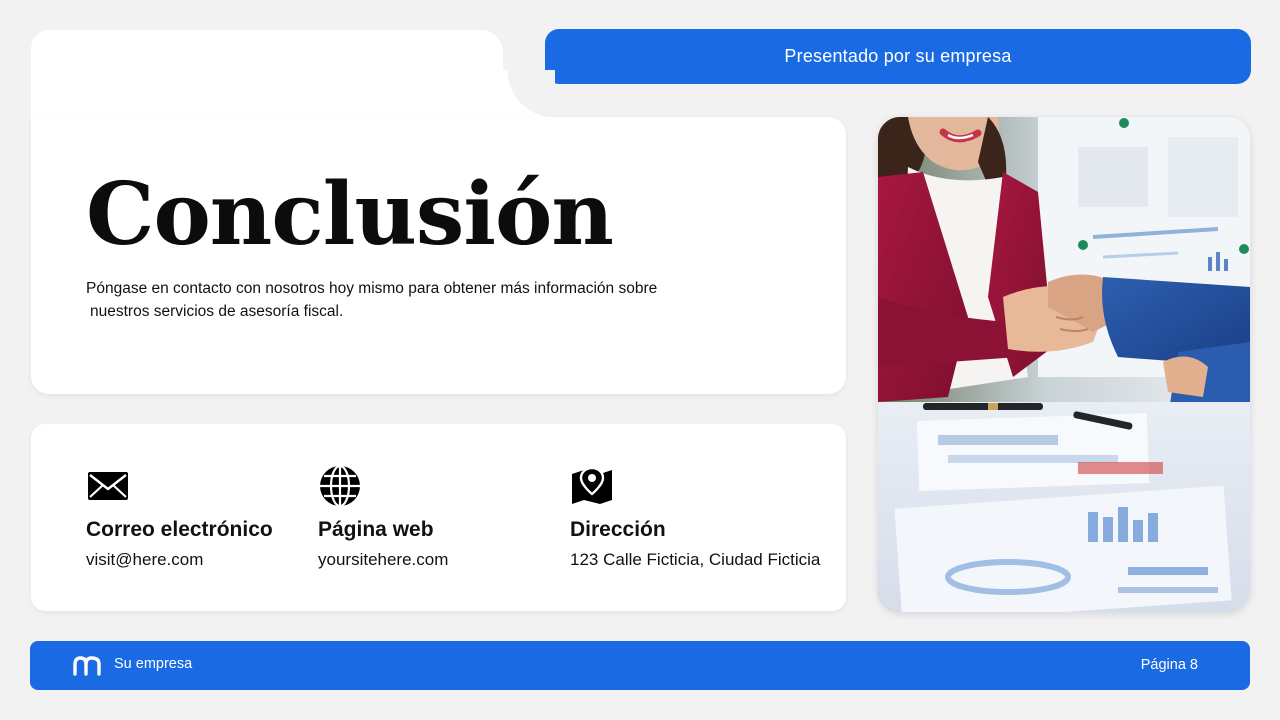  Describe the element at coordinates (108, 486) in the screenshot. I see `envelope-icon` at that location.